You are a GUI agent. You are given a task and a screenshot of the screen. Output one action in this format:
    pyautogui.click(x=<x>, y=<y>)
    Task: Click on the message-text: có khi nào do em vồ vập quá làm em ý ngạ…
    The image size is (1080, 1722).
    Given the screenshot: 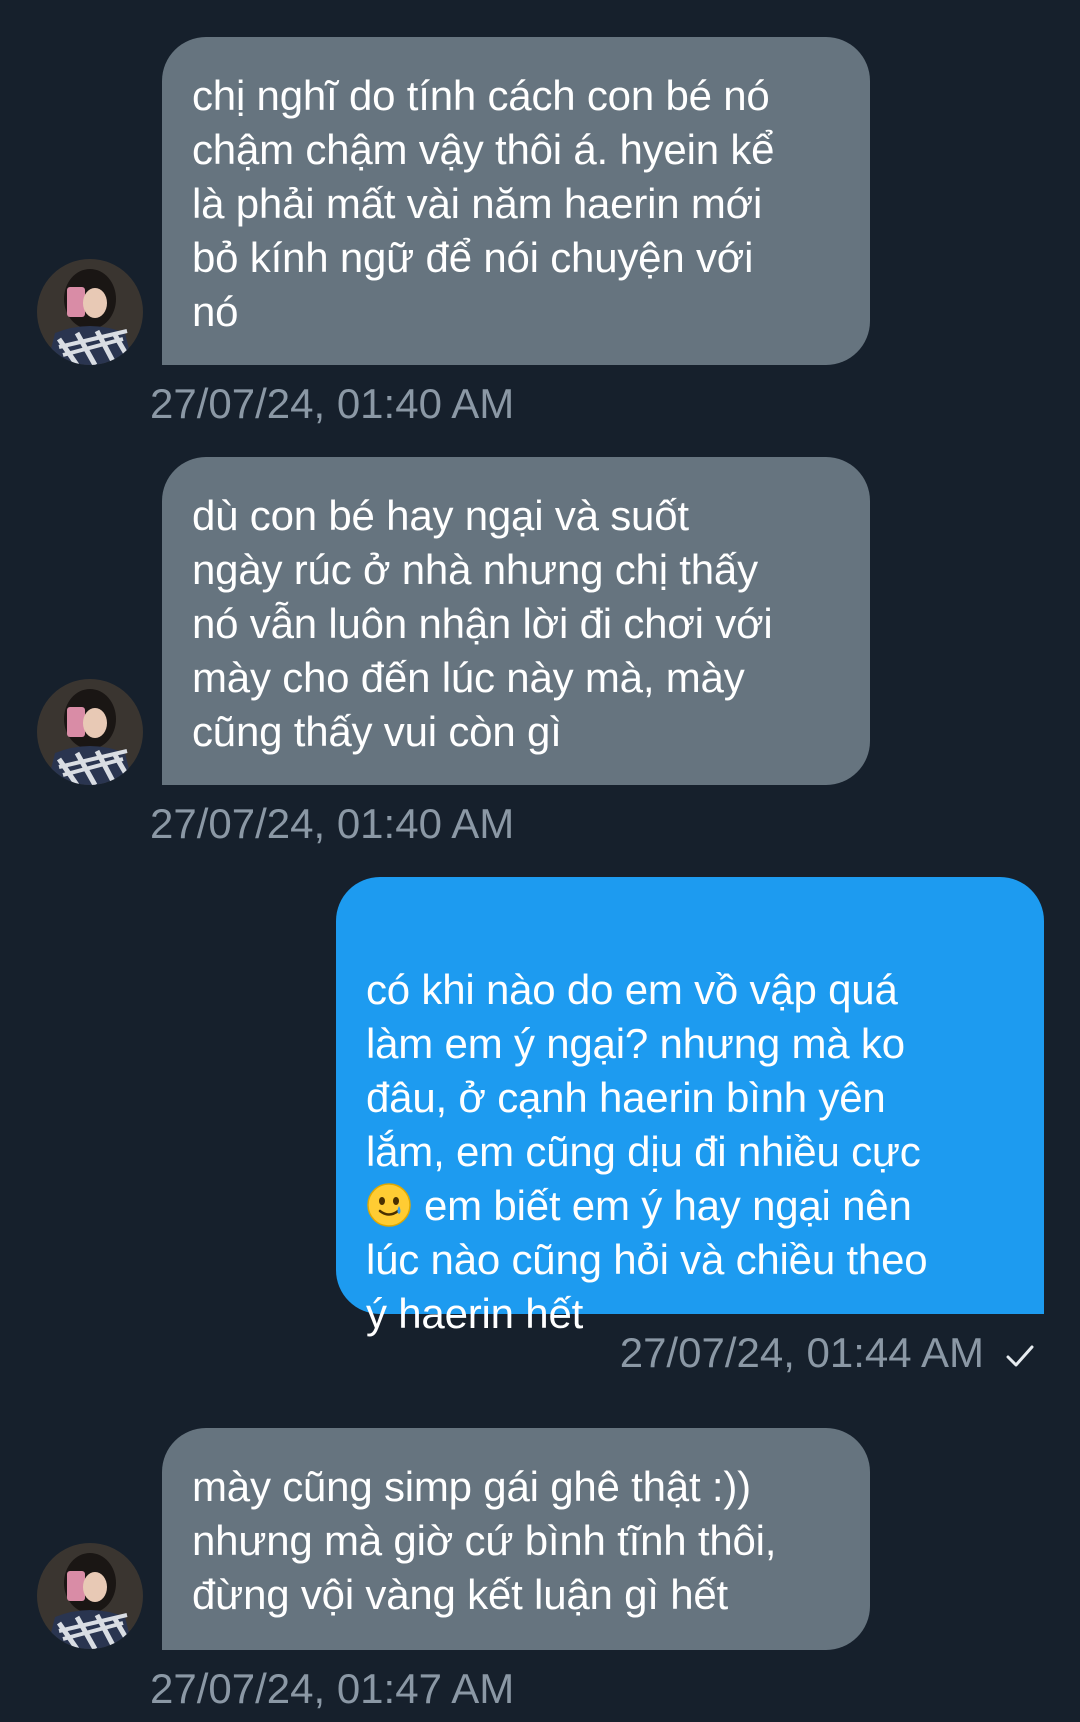 What is the action you would take?
    pyautogui.click(x=643, y=1070)
    